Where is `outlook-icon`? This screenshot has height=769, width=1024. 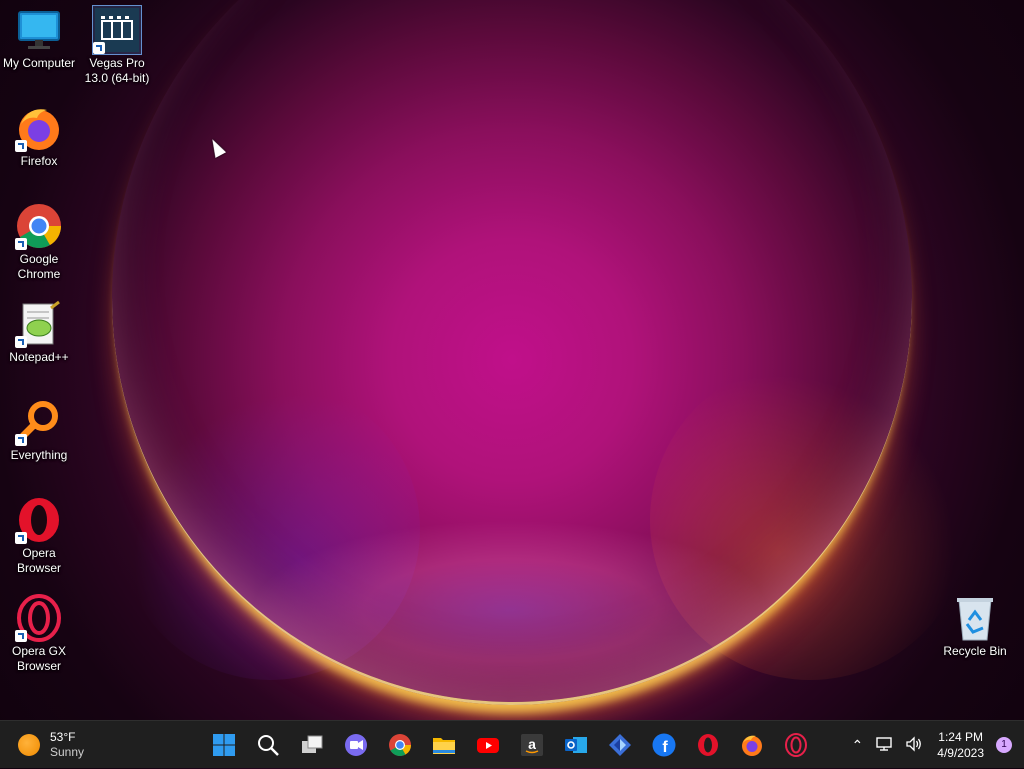 outlook-icon is located at coordinates (576, 745).